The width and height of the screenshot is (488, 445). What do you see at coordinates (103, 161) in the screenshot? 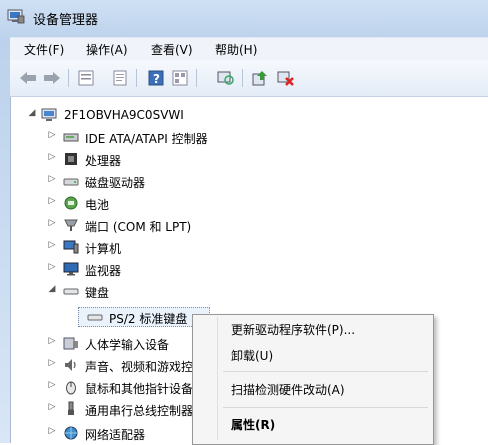
I see `tree-node-label: 处理器` at bounding box center [103, 161].